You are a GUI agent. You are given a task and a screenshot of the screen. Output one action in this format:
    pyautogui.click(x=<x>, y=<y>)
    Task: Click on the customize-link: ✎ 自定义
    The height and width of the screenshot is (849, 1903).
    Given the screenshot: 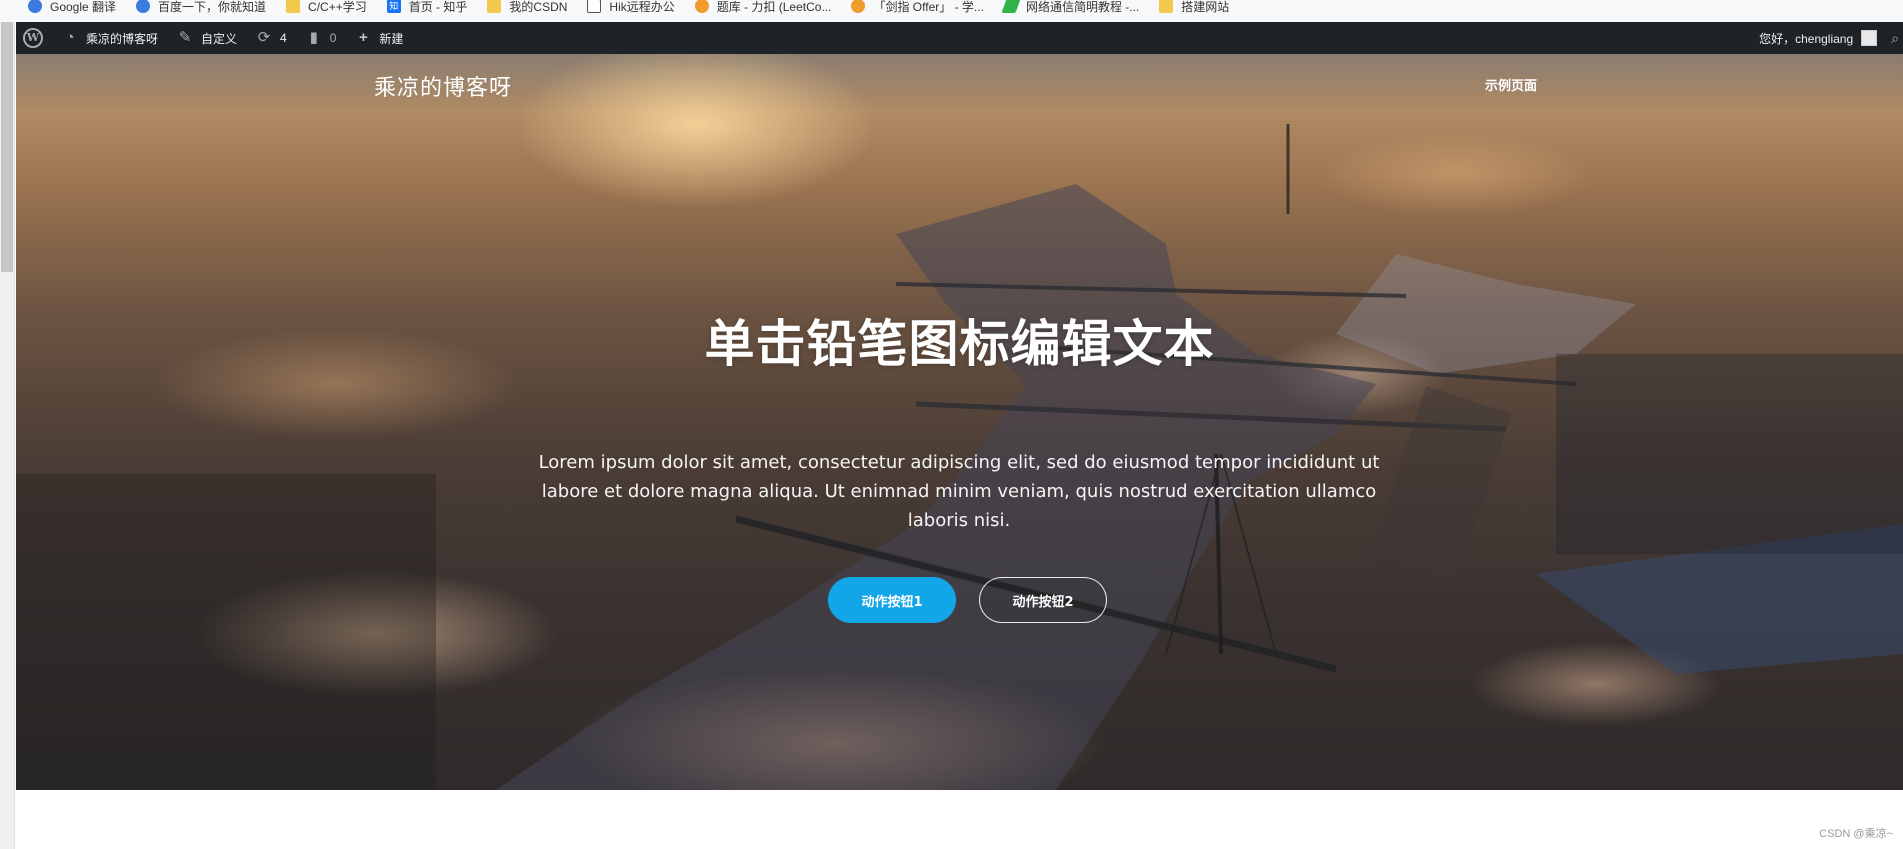 What is the action you would take?
    pyautogui.click(x=206, y=38)
    